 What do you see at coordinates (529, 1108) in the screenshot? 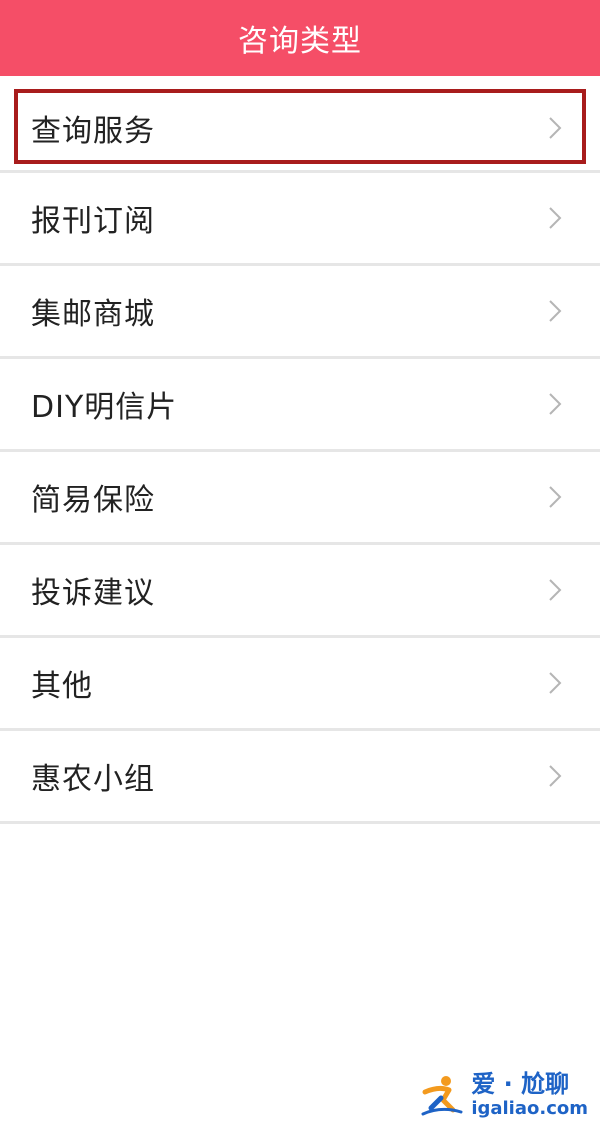
I see `watermark-url: igaliao.com` at bounding box center [529, 1108].